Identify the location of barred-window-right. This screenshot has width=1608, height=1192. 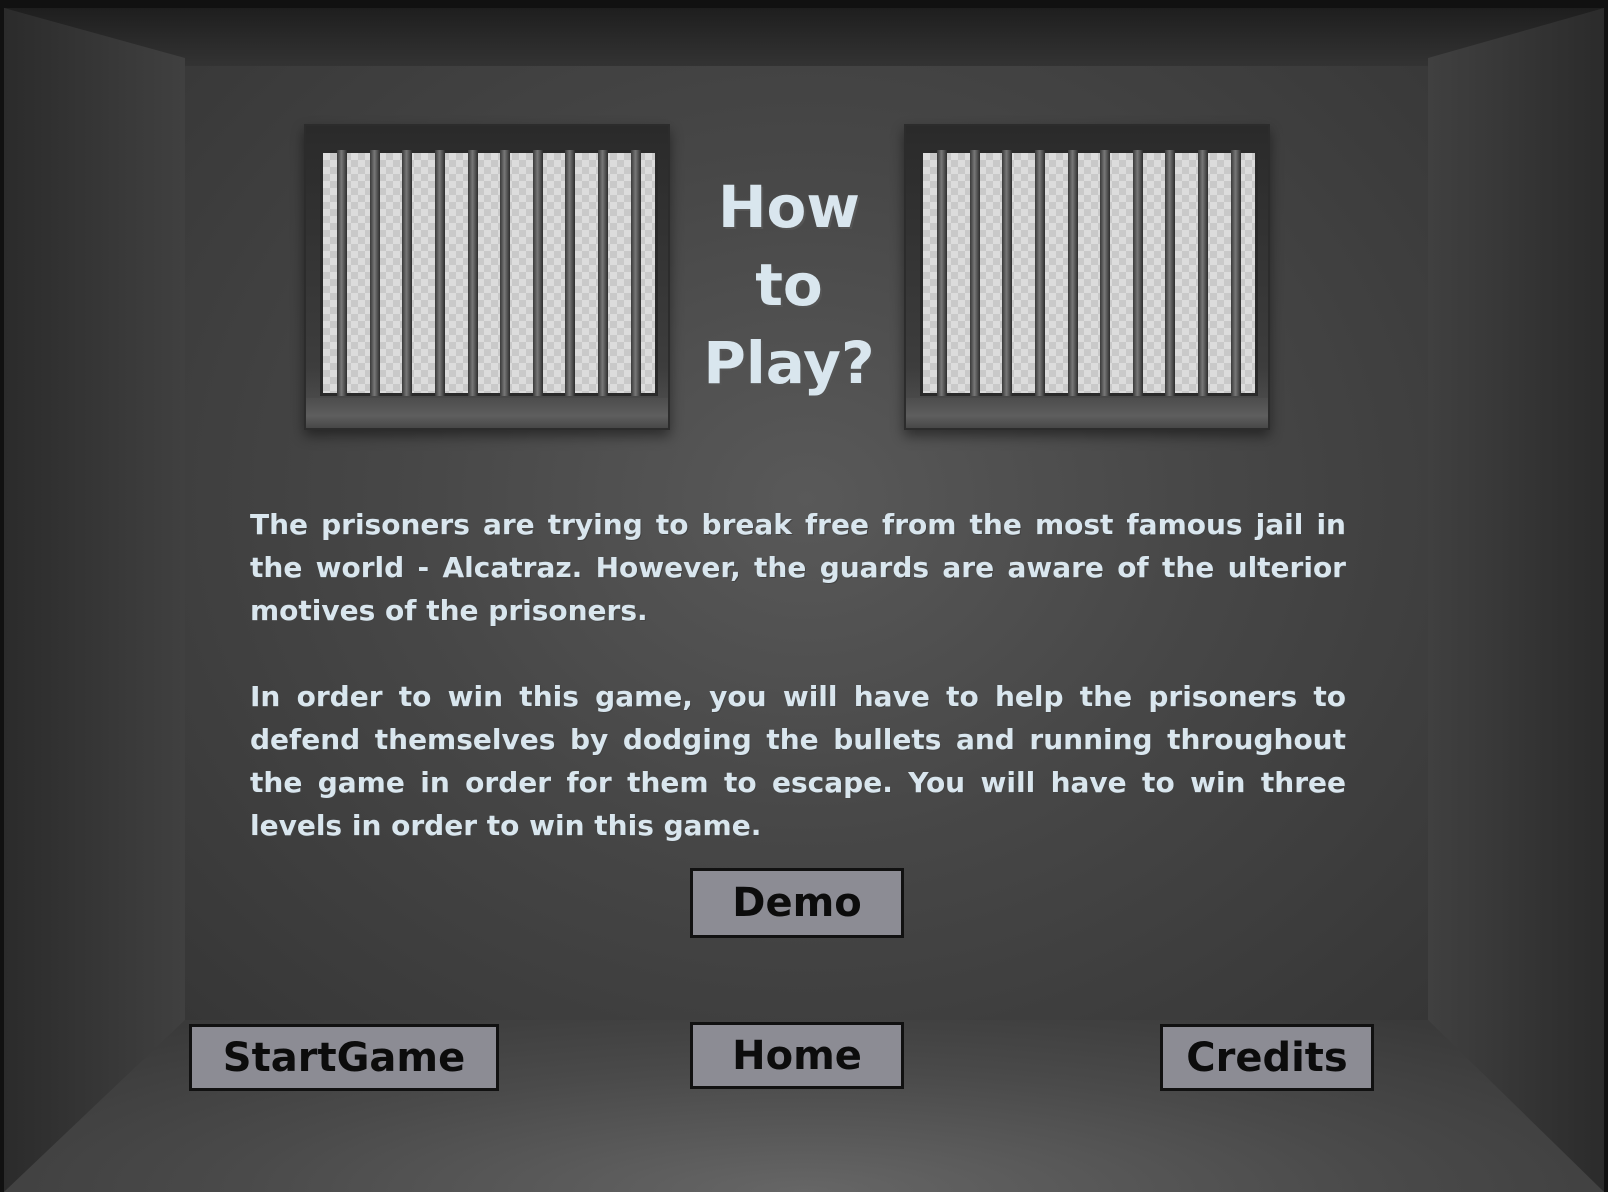
(1087, 277).